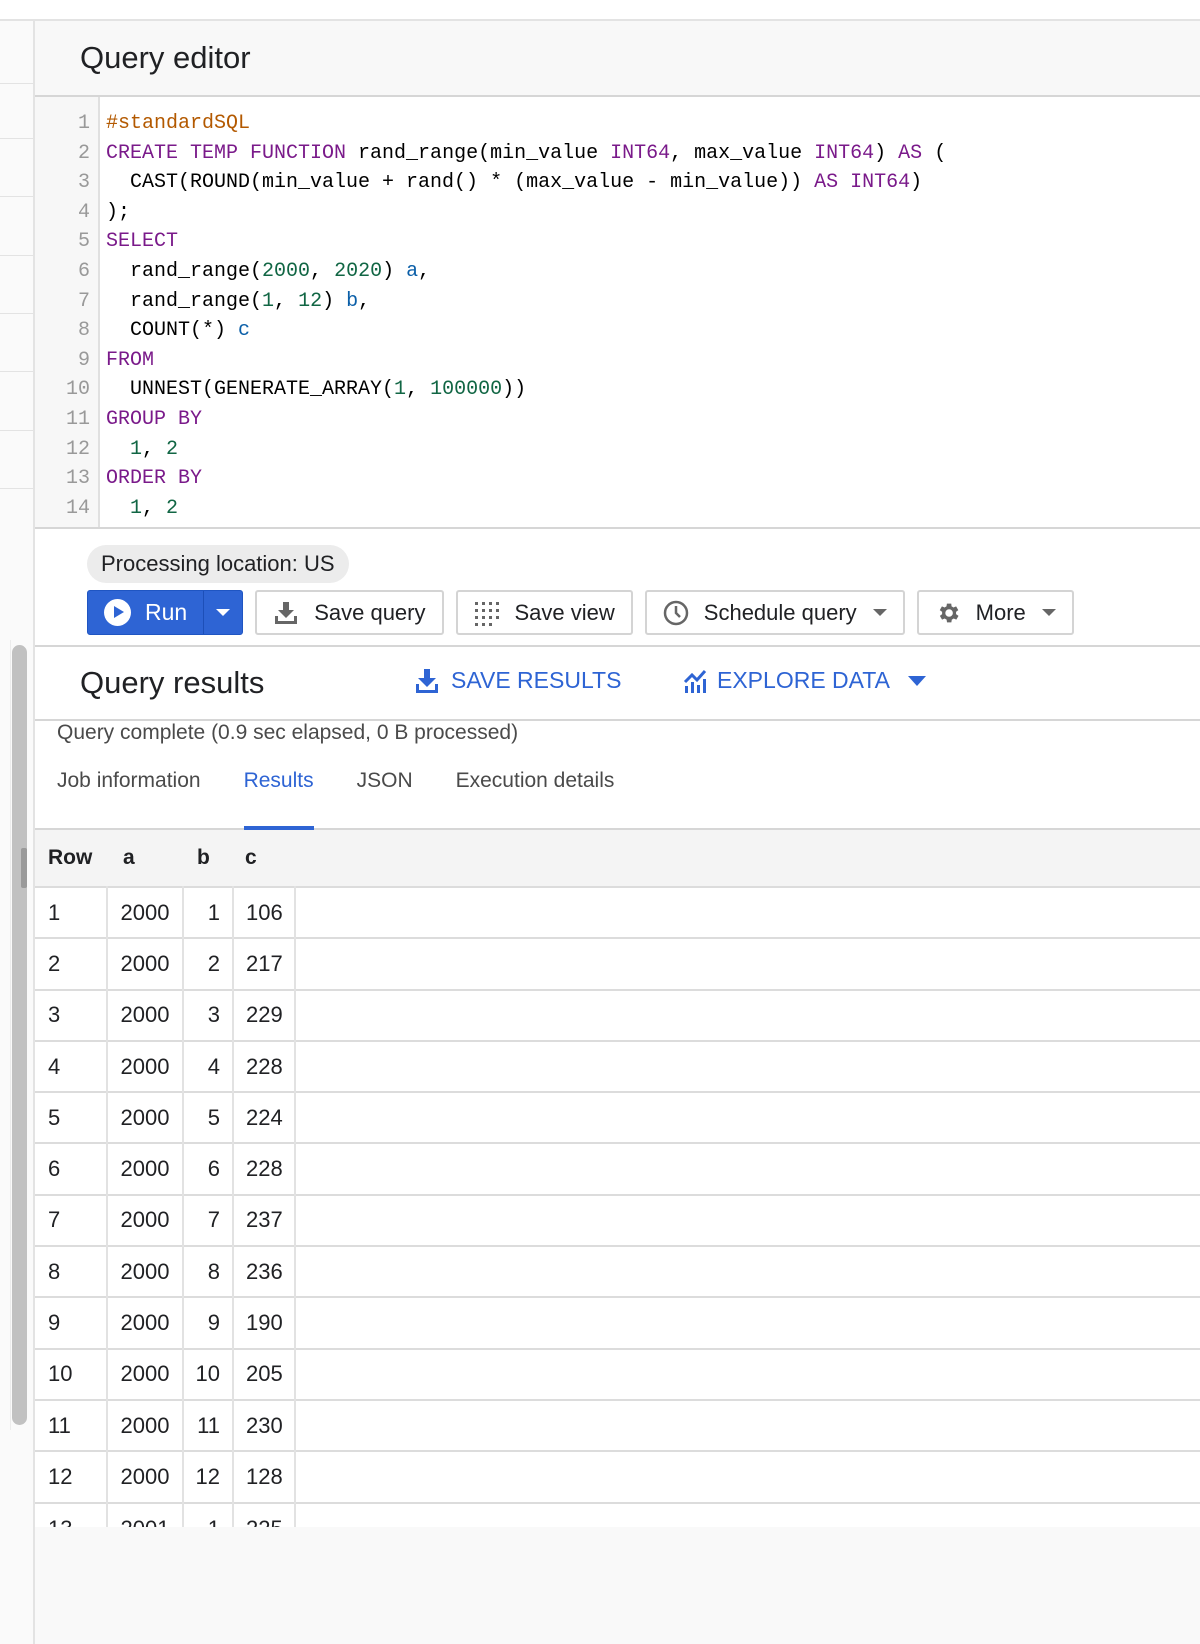 This screenshot has height=1644, width=1200. I want to click on code-token-kw: INT64, so click(640, 153).